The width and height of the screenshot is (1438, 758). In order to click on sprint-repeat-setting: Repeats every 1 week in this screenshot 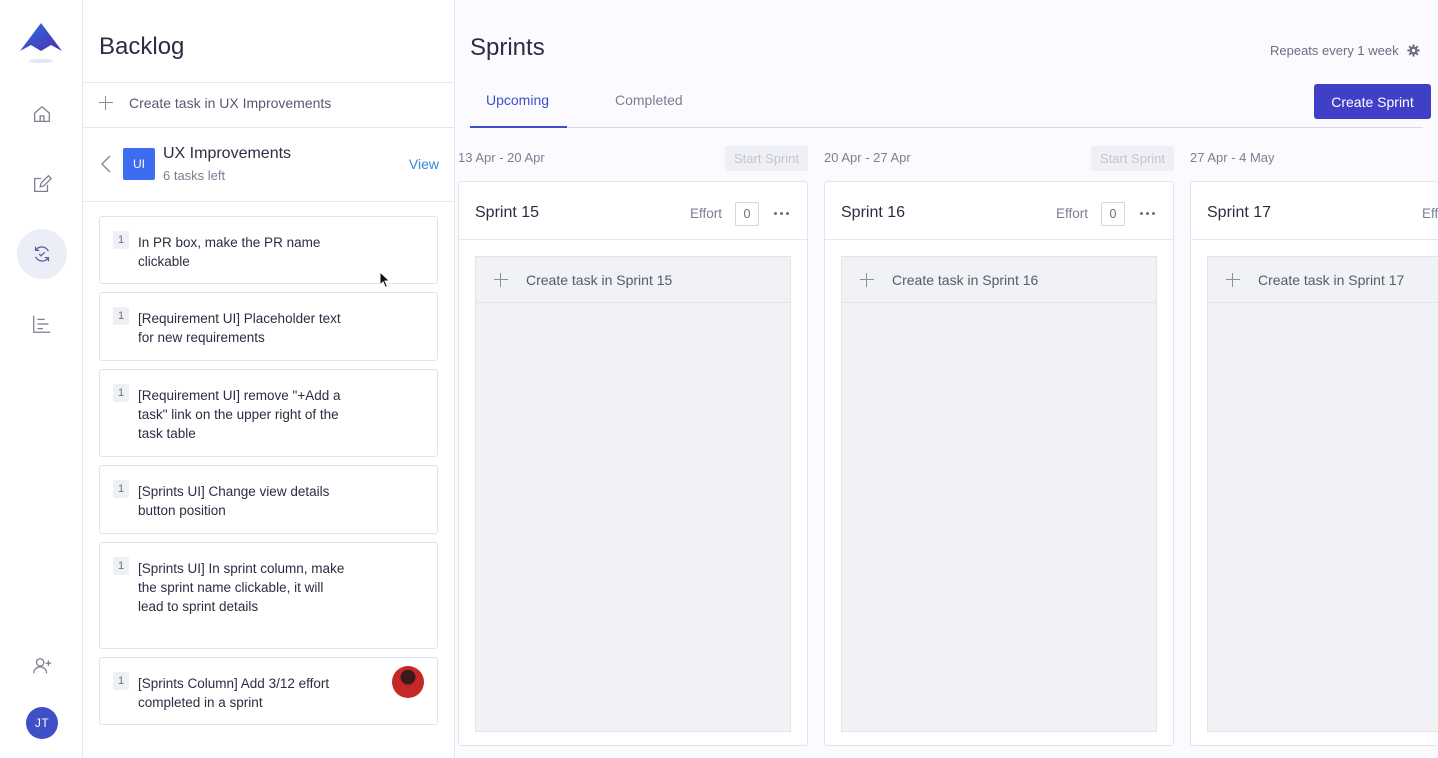, I will do `click(1345, 50)`.